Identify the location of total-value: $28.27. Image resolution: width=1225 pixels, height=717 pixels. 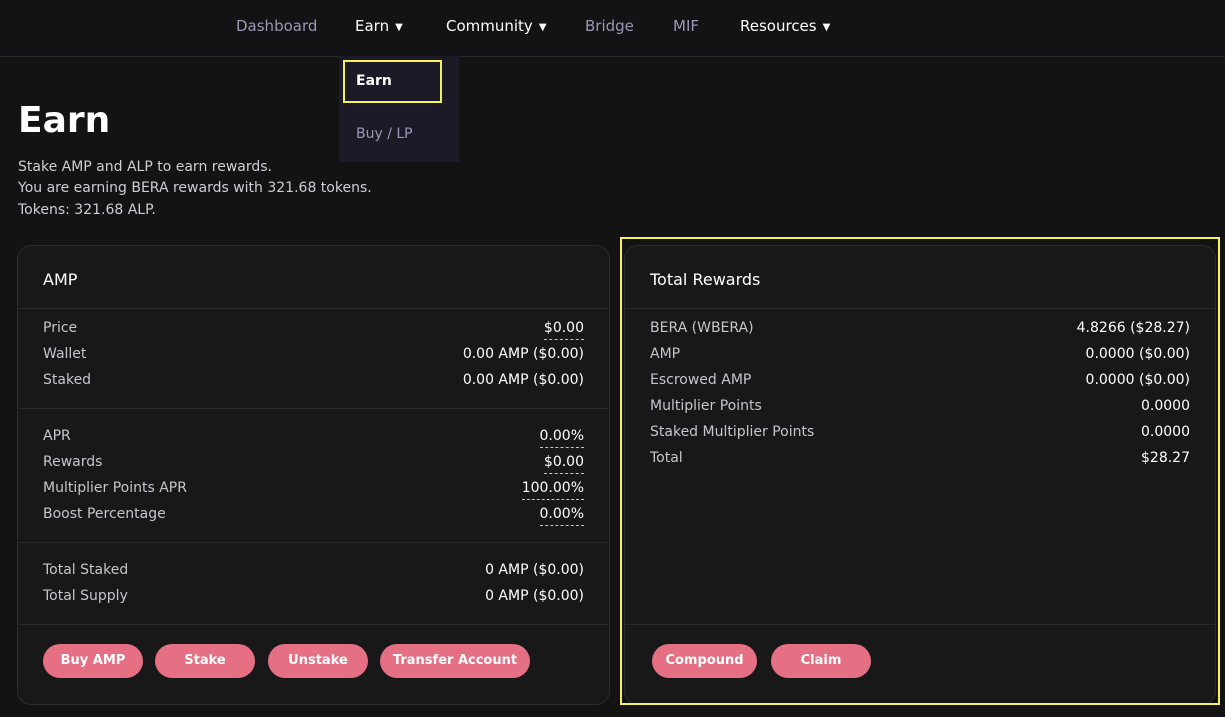
(1165, 458).